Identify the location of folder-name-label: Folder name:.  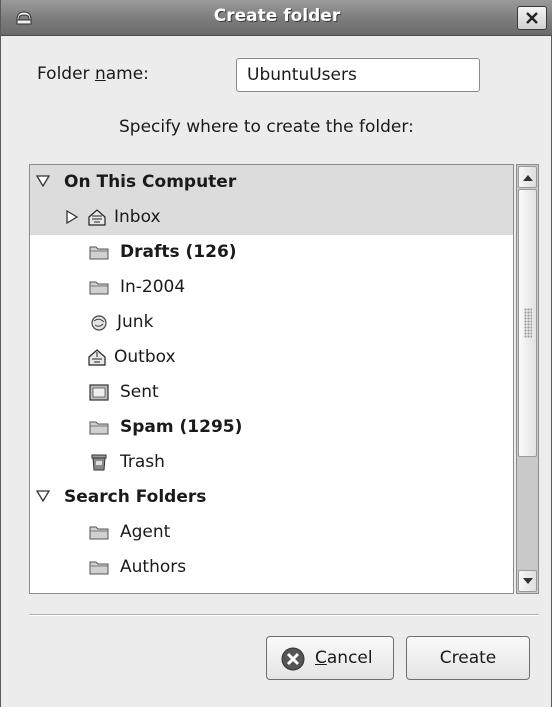
(93, 74).